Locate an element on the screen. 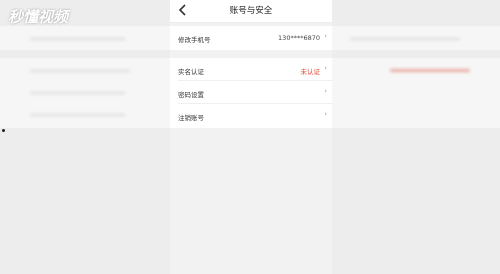 This screenshot has height=274, width=500. row-label: 修改手机号 is located at coordinates (194, 40).